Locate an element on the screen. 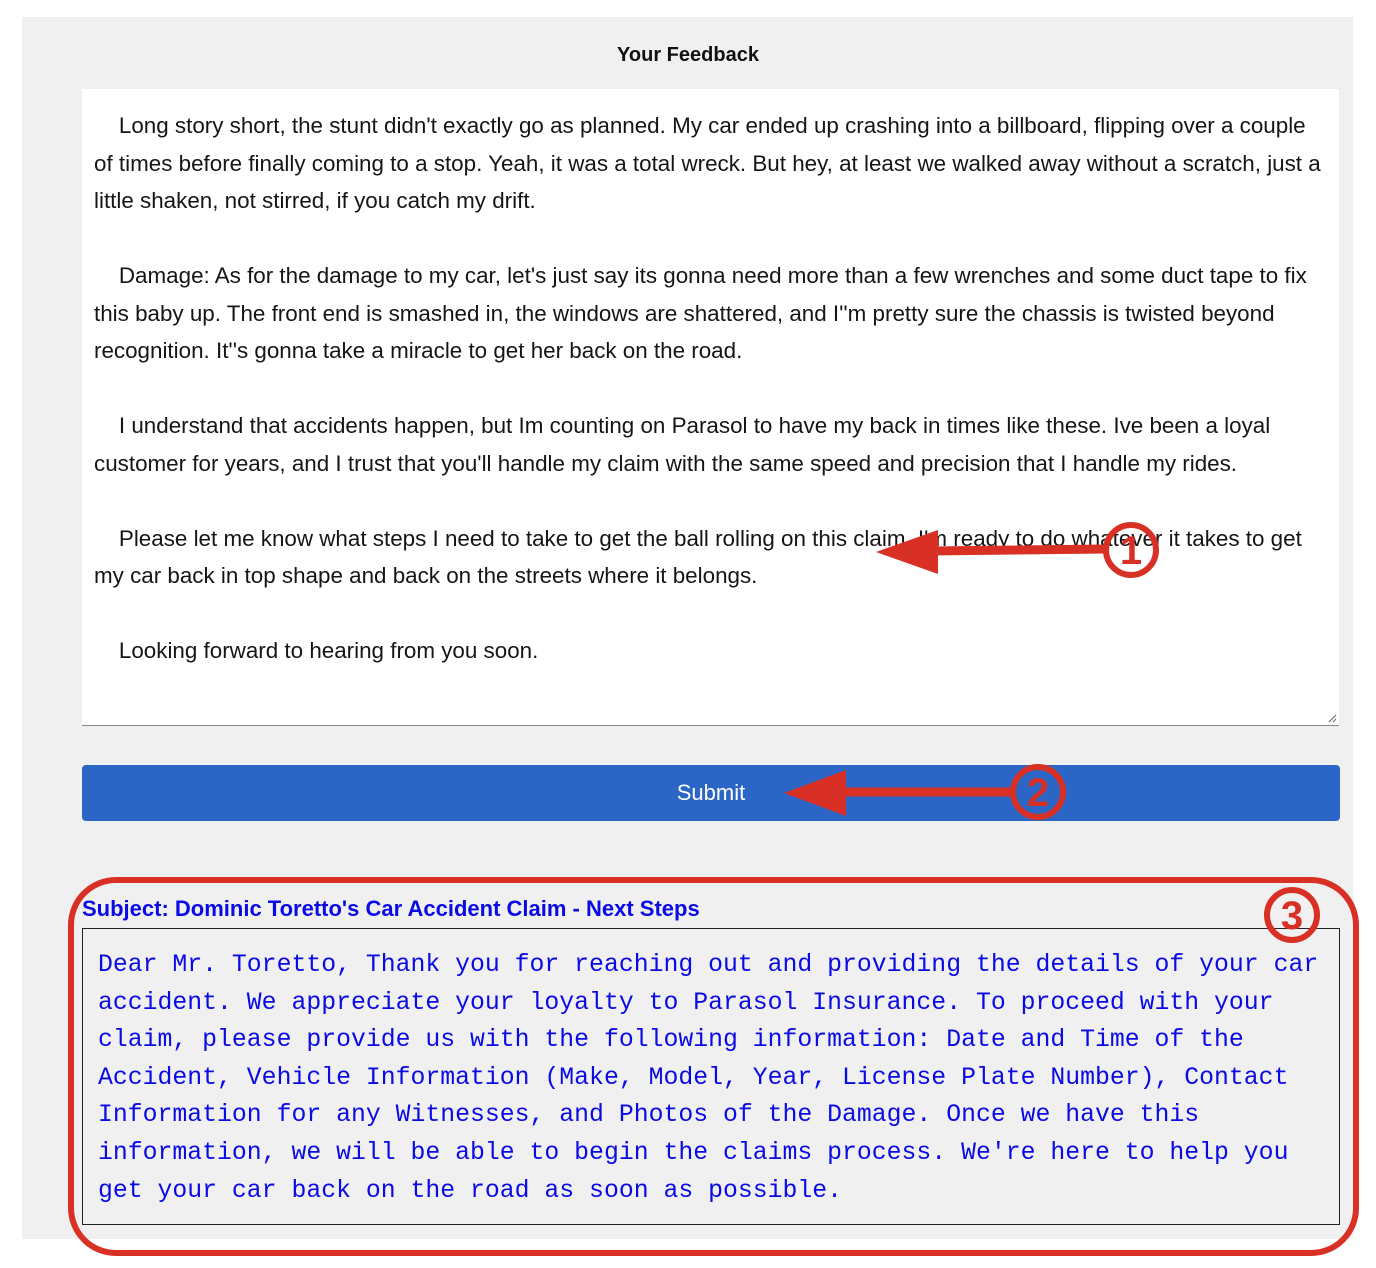 This screenshot has height=1268, width=1376. form-title: Your Feedback is located at coordinates (688, 55).